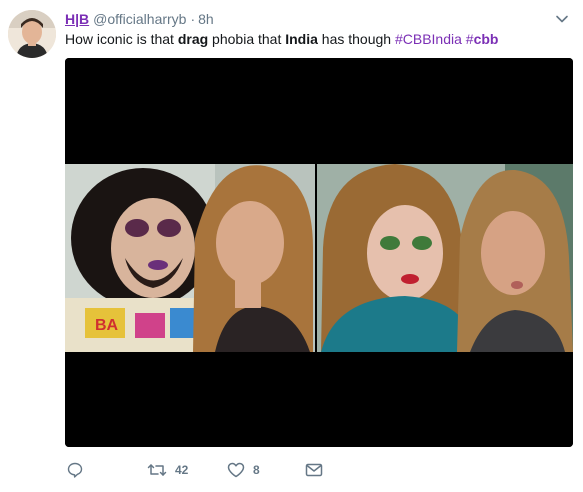 Image resolution: width=583 pixels, height=492 pixels. What do you see at coordinates (77, 19) in the screenshot?
I see `display-name: H|B` at bounding box center [77, 19].